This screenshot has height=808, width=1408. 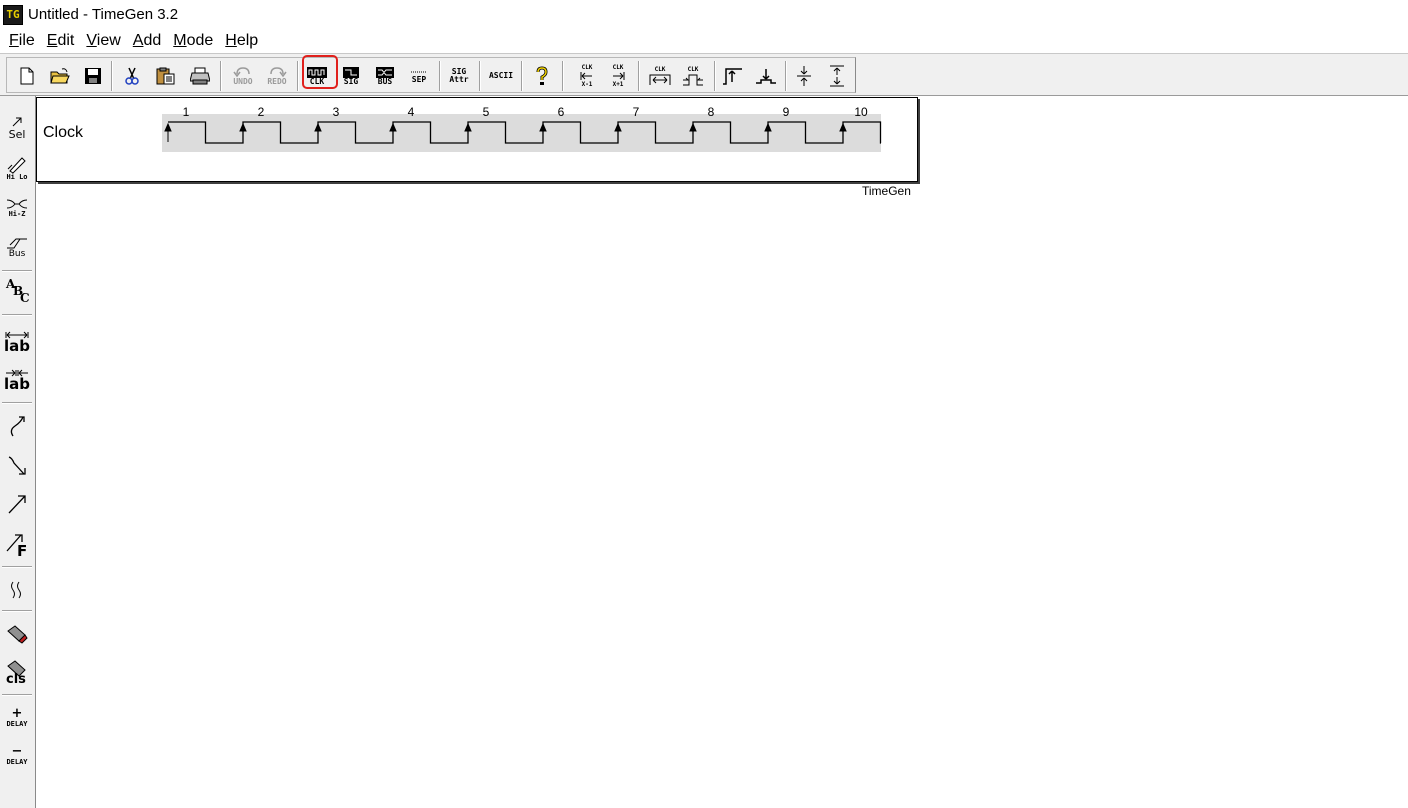 What do you see at coordinates (22, 41) in the screenshot?
I see `menu-file: File` at bounding box center [22, 41].